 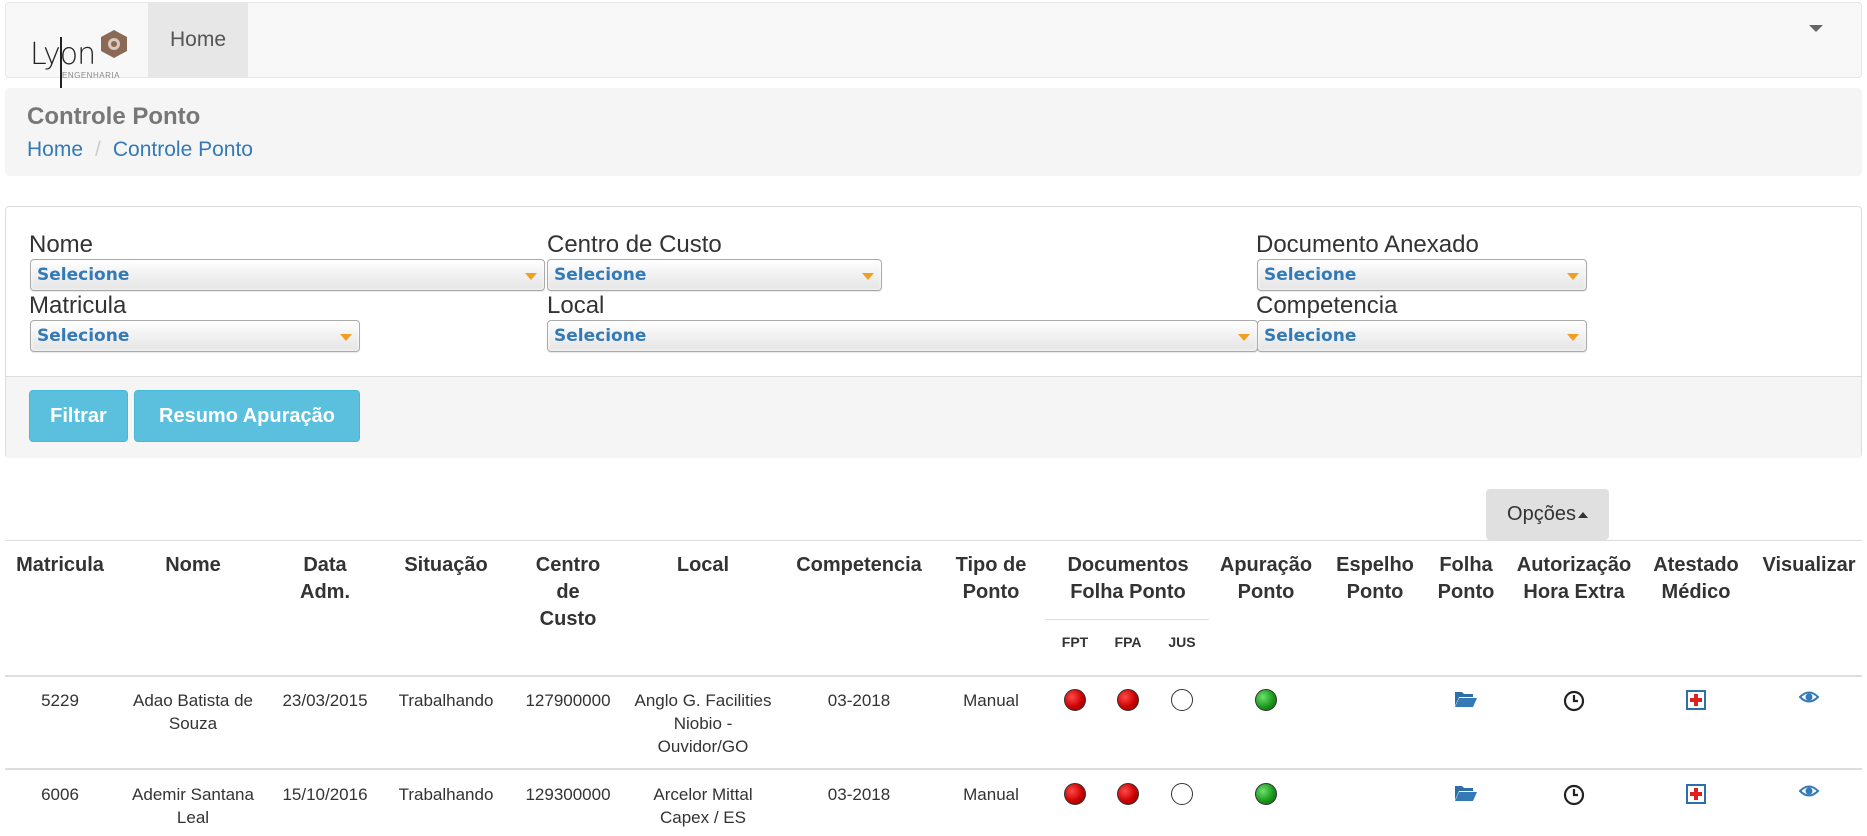 I want to click on opcoes-label: Opções, so click(x=1541, y=514).